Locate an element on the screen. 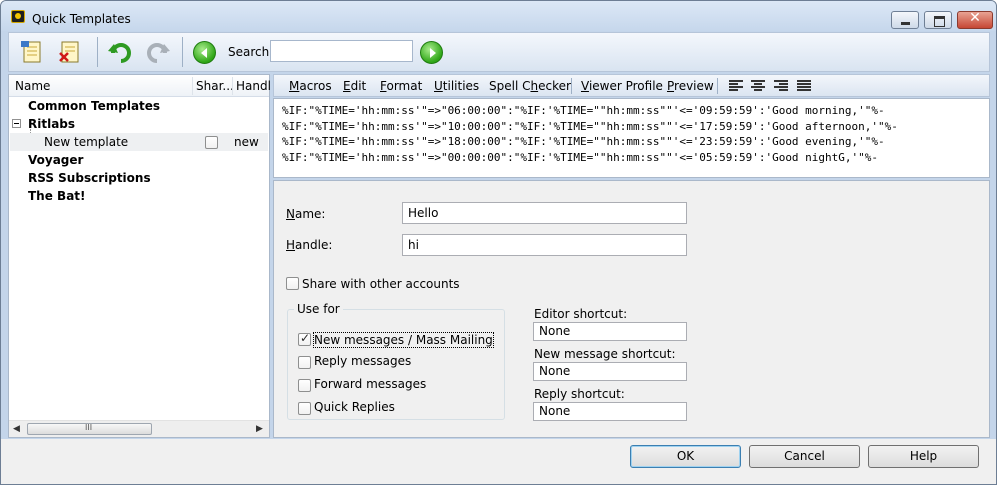  reply-messages-checkbox is located at coordinates (304, 362).